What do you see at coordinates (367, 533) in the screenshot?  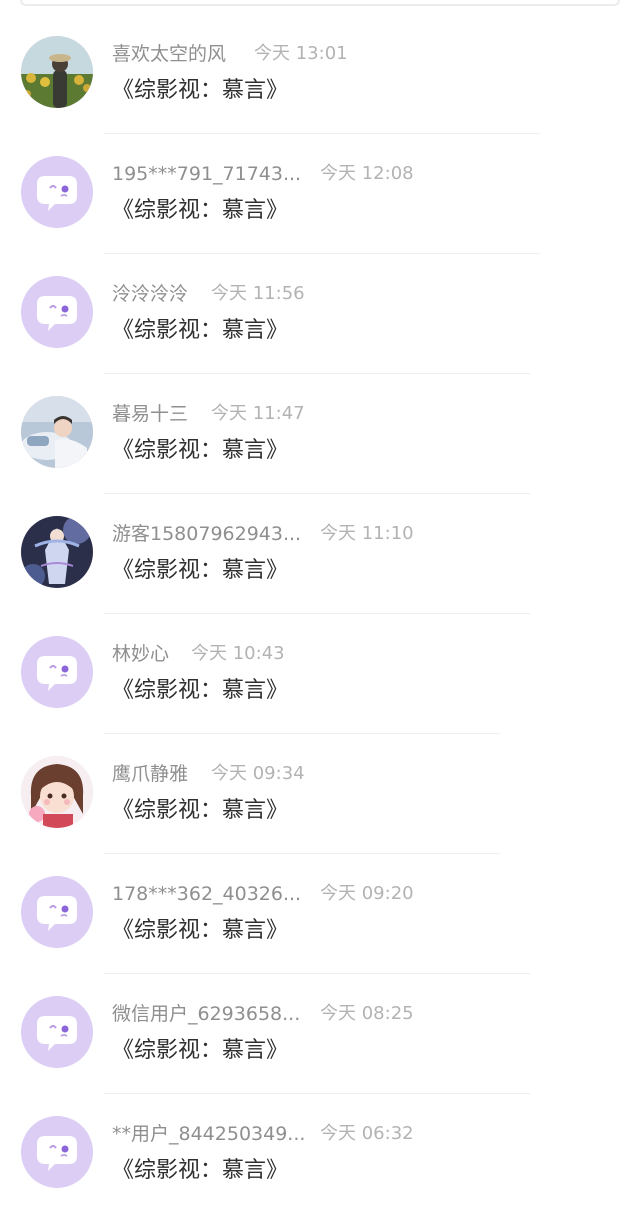 I see `message-time: 今天 11:10` at bounding box center [367, 533].